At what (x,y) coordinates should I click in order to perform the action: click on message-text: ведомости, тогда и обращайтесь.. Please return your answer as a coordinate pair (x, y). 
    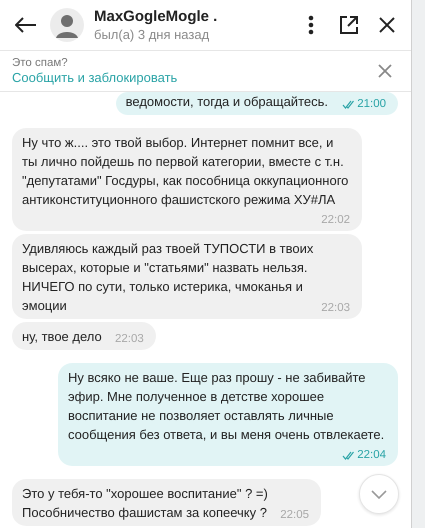
    Looking at the image, I should click on (227, 101).